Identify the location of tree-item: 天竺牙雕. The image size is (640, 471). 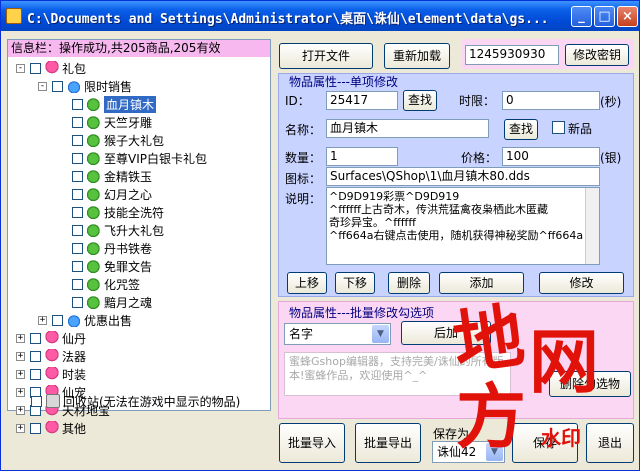
(112, 122).